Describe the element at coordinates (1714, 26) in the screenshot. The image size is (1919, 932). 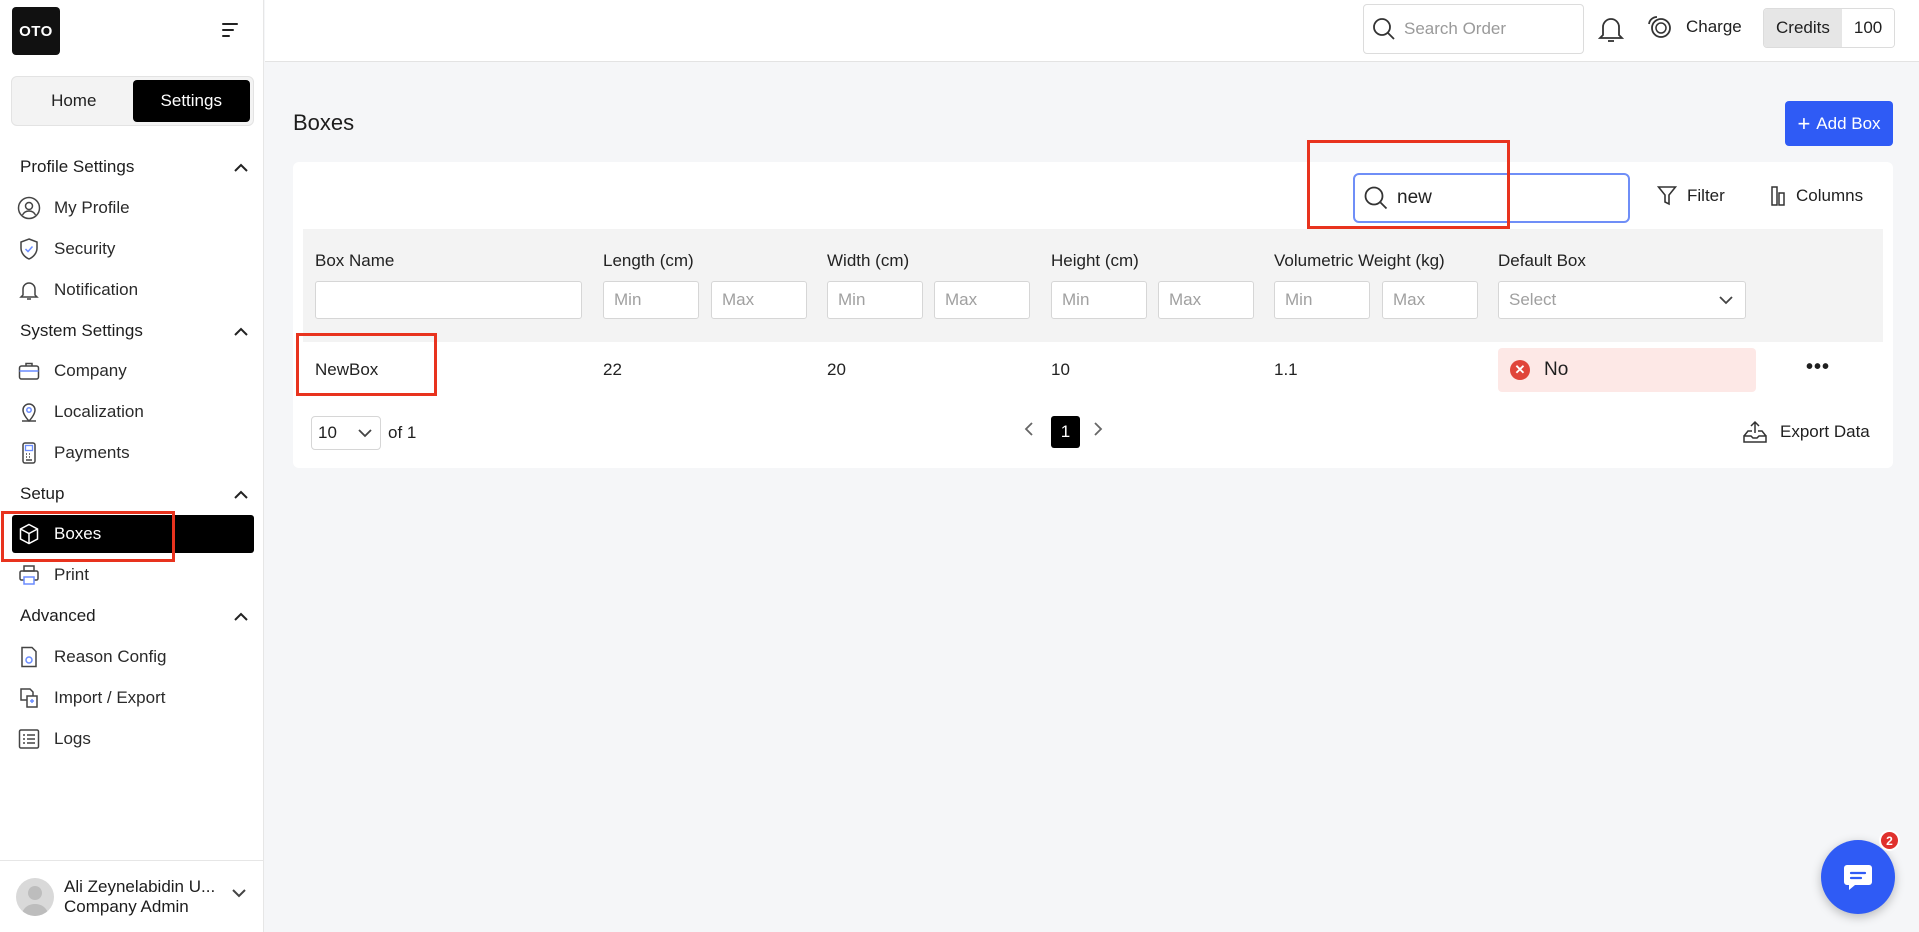
I see `charge-label: Charge` at that location.